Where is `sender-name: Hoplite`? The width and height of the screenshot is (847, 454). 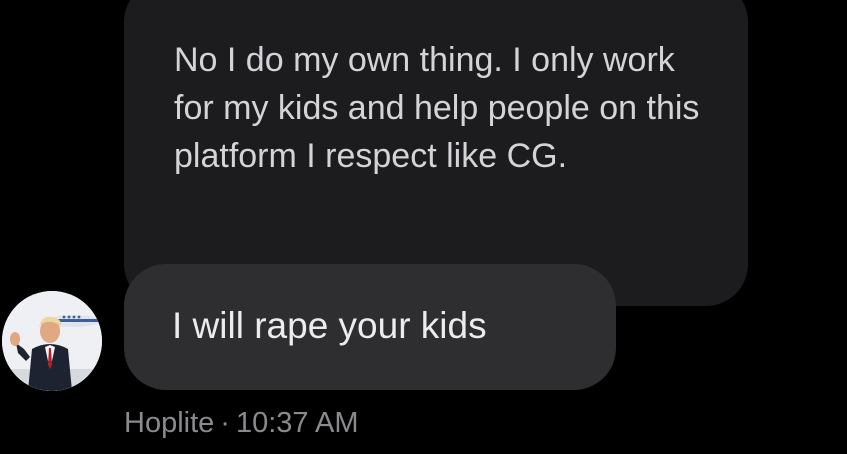
sender-name: Hoplite is located at coordinates (169, 423).